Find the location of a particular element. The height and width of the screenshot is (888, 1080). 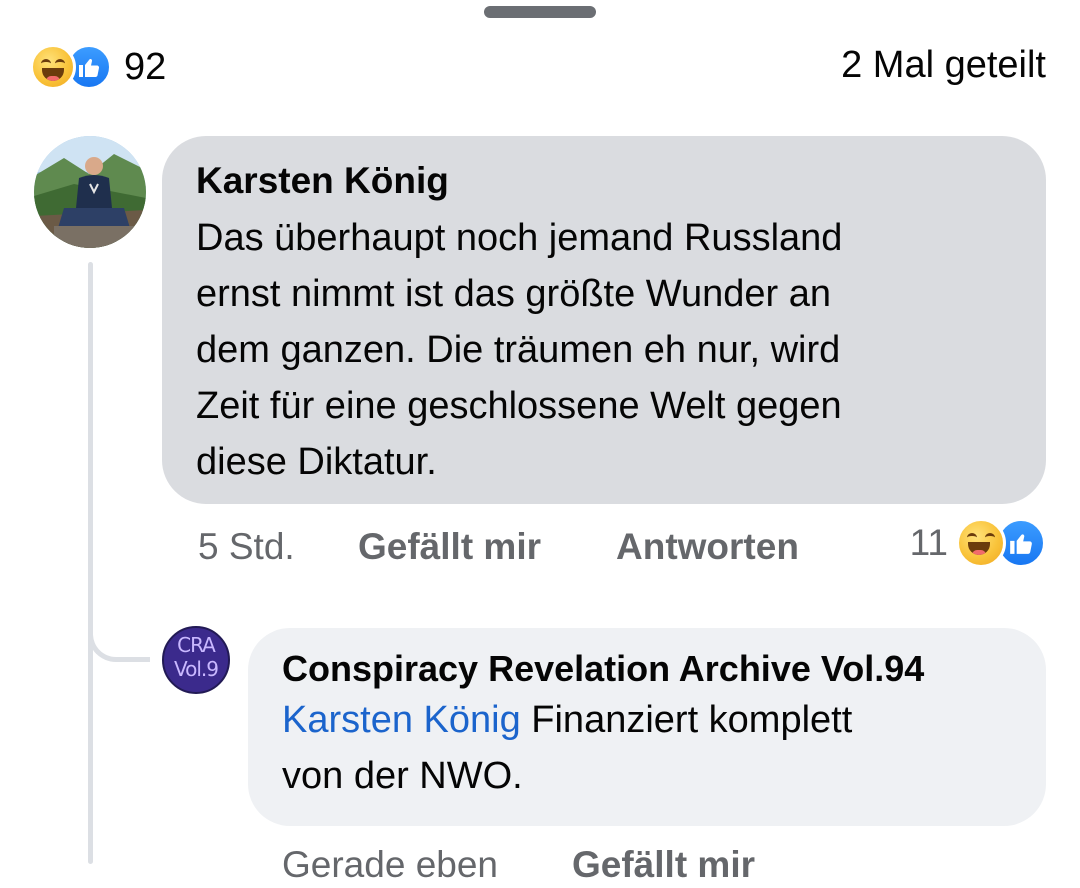

mention-link: Karsten König is located at coordinates (401, 720).